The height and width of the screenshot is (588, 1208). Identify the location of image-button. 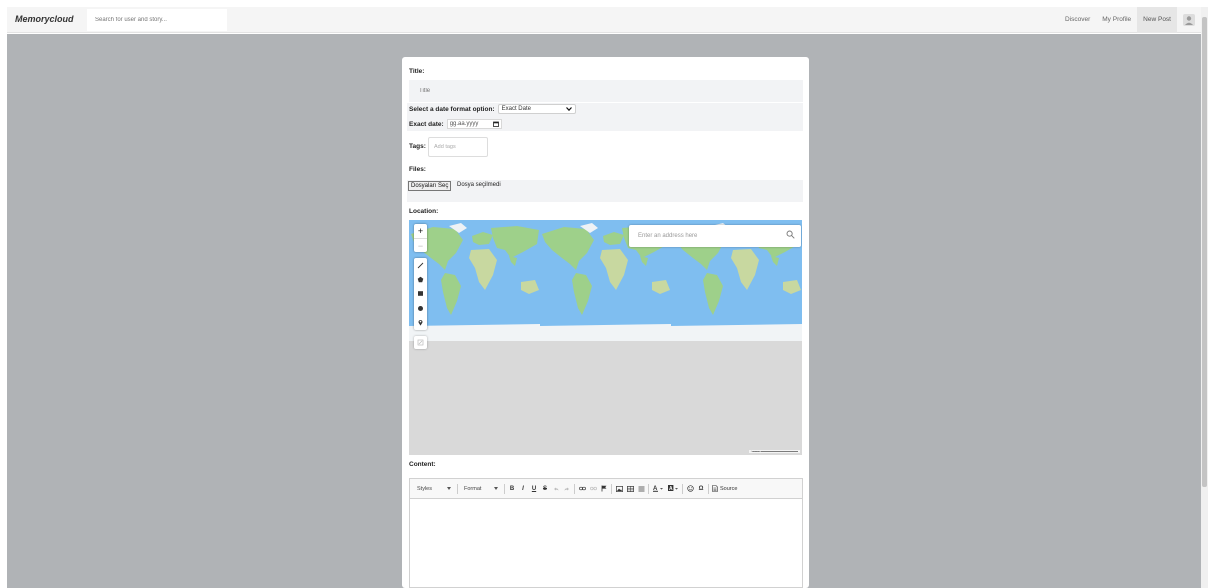
(619, 489).